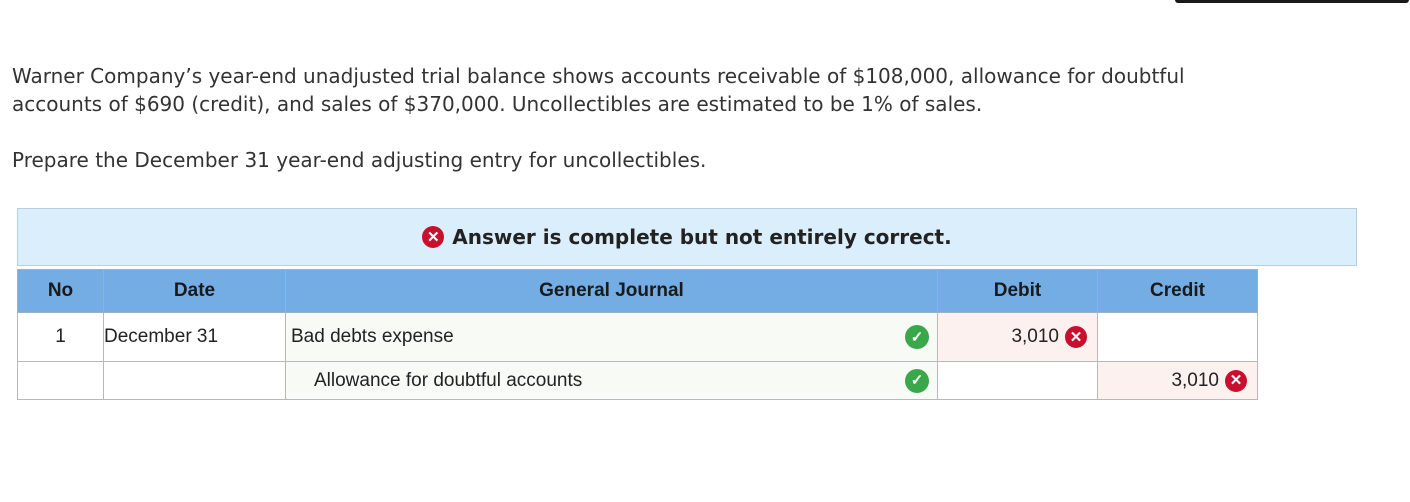  Describe the element at coordinates (60, 380) in the screenshot. I see `entry-number` at that location.